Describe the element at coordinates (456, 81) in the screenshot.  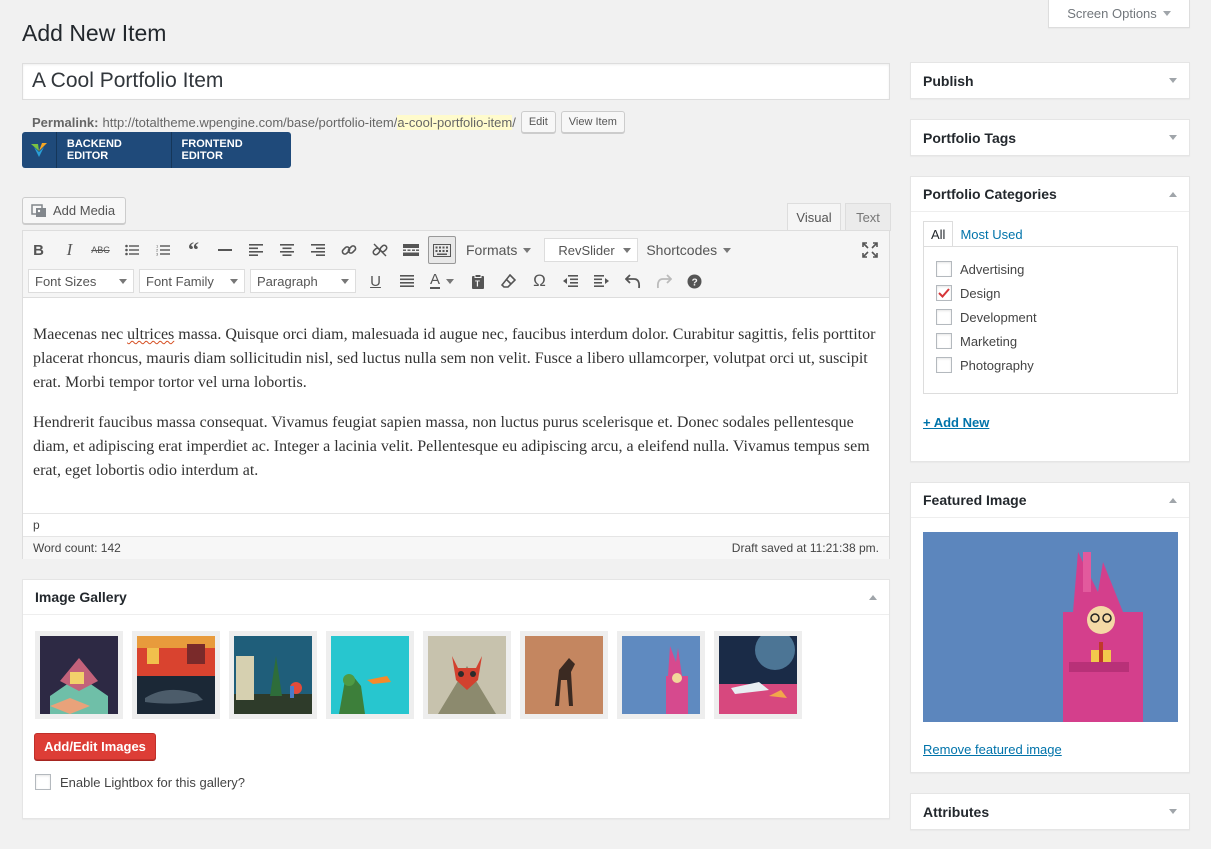
I see `post-title-input: A Cool Portfolio Item` at that location.